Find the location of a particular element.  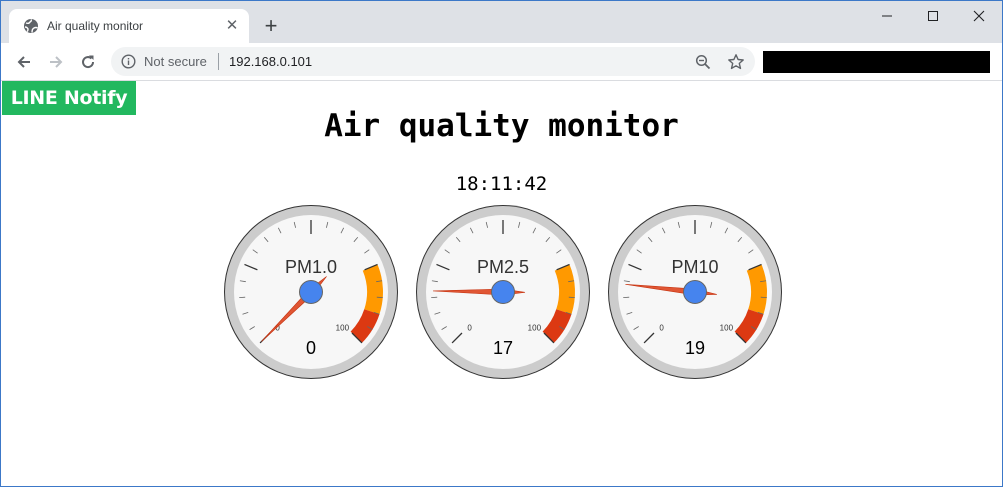

reload-button is located at coordinates (88, 62).